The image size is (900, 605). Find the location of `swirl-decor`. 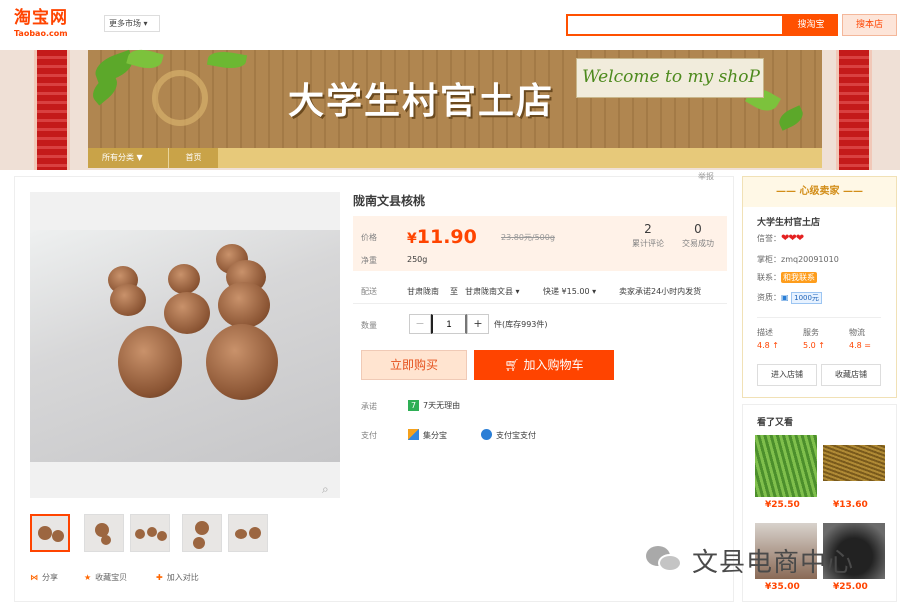

swirl-decor is located at coordinates (180, 98).